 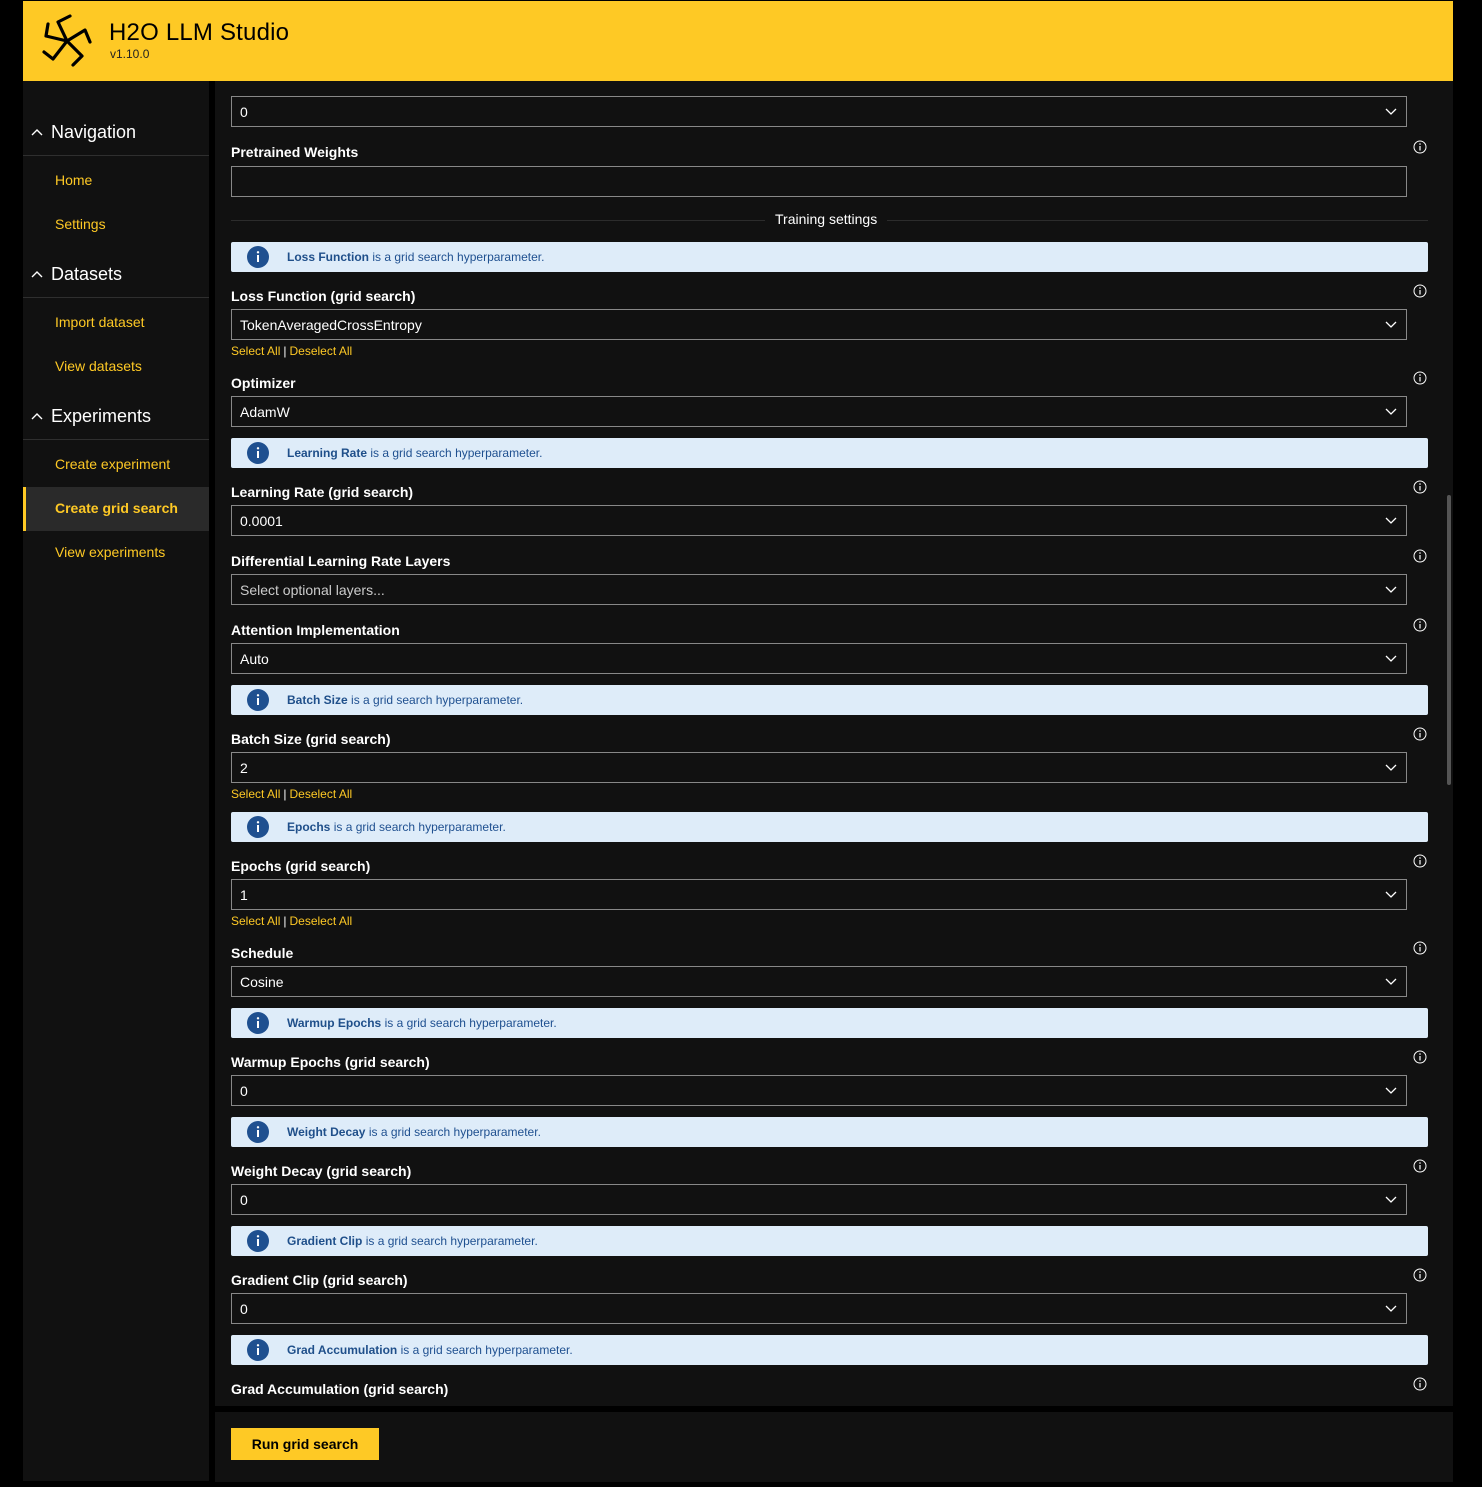 I want to click on sidebar-item-import-dataset: Import dataset, so click(x=116, y=323).